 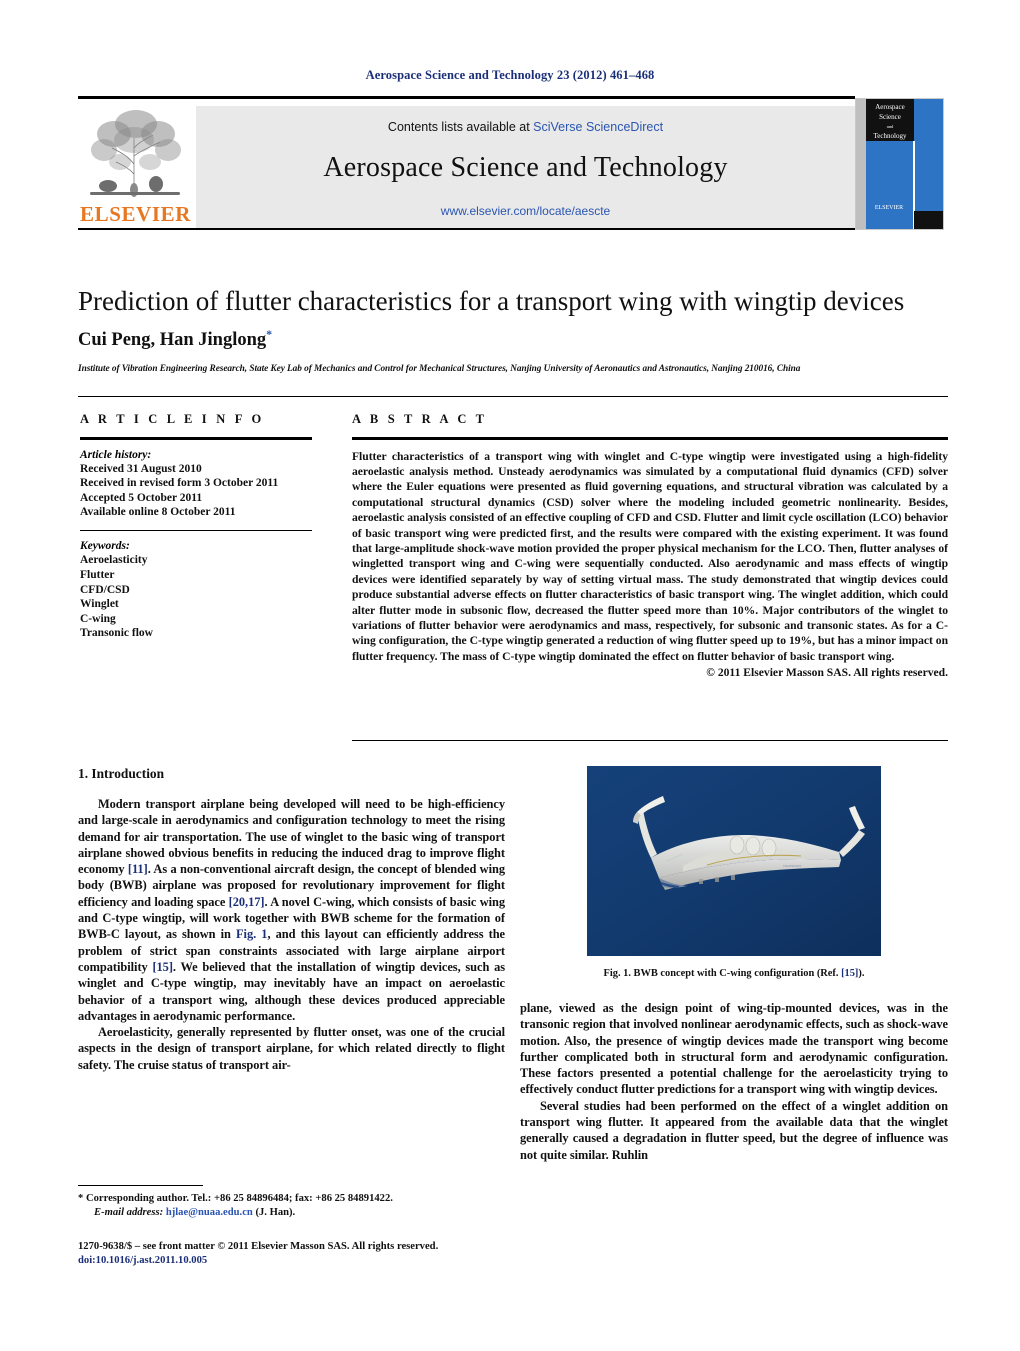 I want to click on elsevier-tree-icon, so click(x=135, y=152).